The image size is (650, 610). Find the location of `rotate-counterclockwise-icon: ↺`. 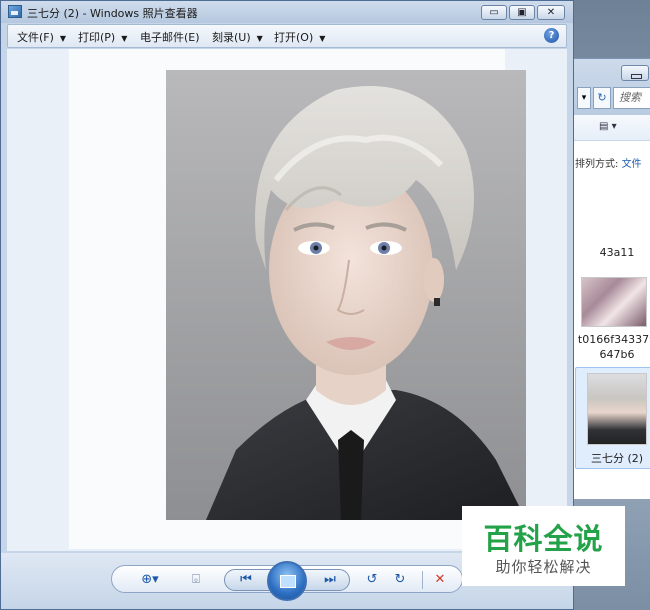

rotate-counterclockwise-icon: ↺ is located at coordinates (372, 580).